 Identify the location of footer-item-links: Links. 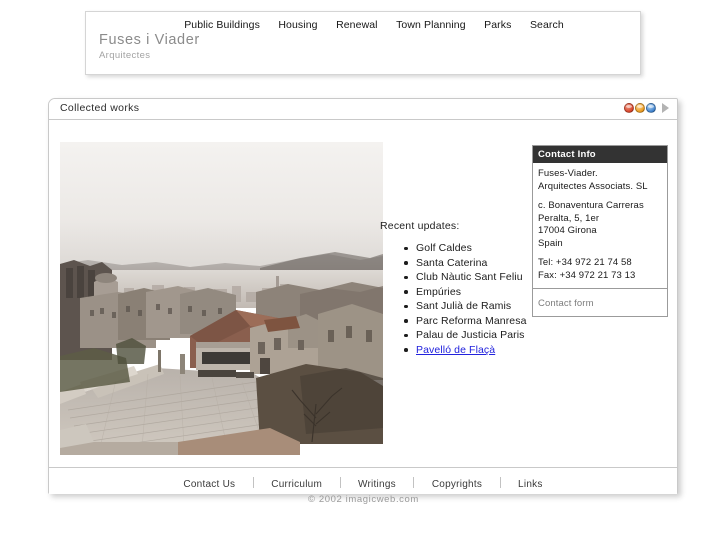
(530, 484).